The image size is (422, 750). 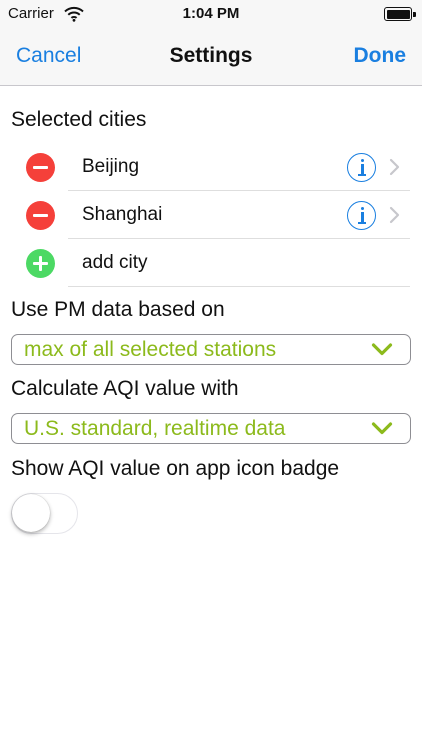 What do you see at coordinates (118, 309) in the screenshot?
I see `pm-data-label: Use PM data based on` at bounding box center [118, 309].